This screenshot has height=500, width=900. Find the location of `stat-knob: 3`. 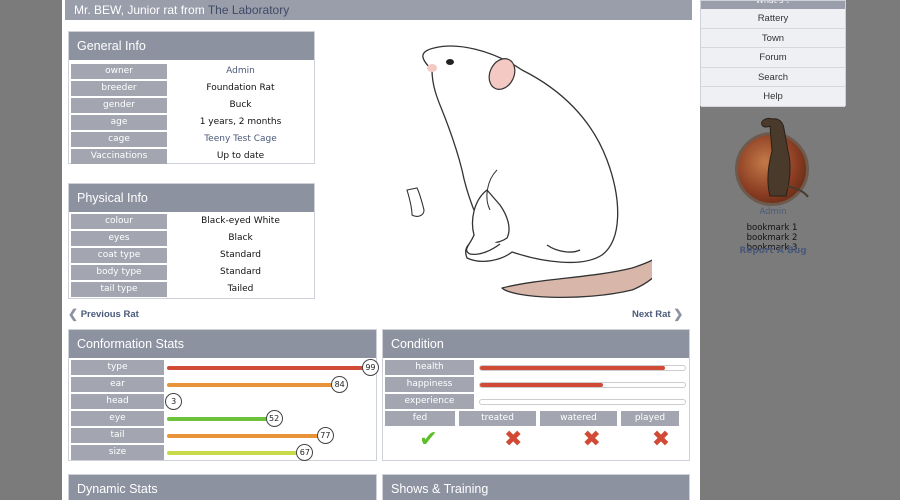

stat-knob: 3 is located at coordinates (174, 401).